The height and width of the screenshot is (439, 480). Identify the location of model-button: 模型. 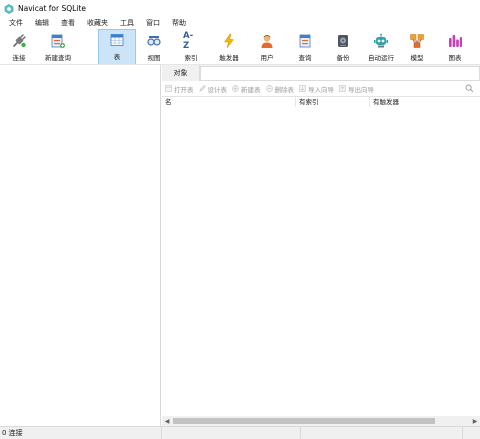
(417, 47).